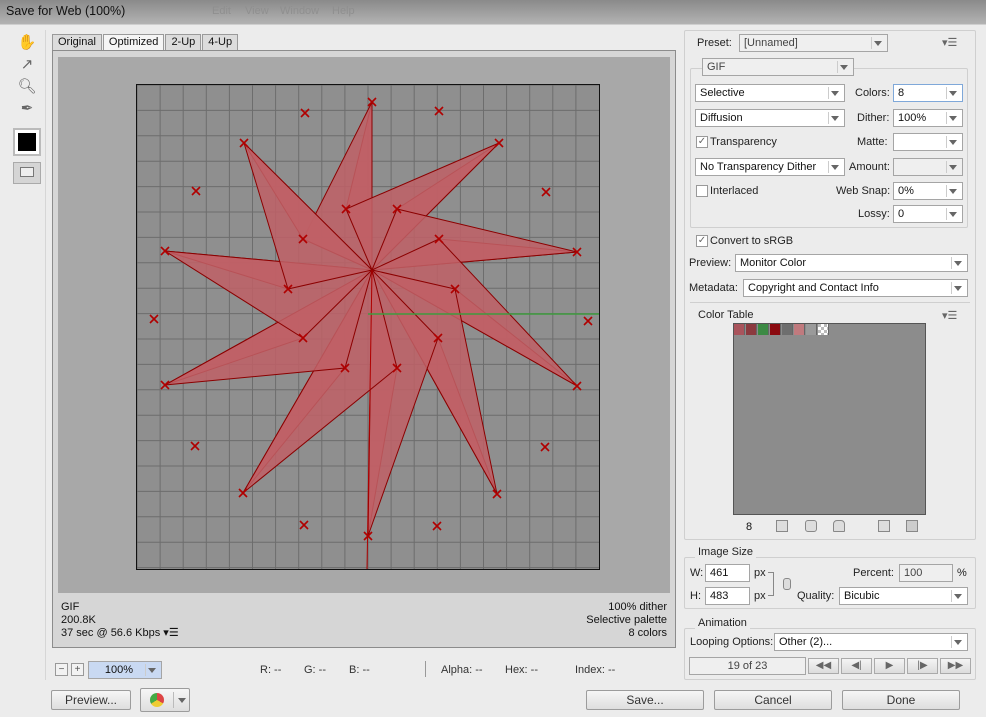 The width and height of the screenshot is (986, 717). I want to click on play-button: ▶, so click(889, 666).